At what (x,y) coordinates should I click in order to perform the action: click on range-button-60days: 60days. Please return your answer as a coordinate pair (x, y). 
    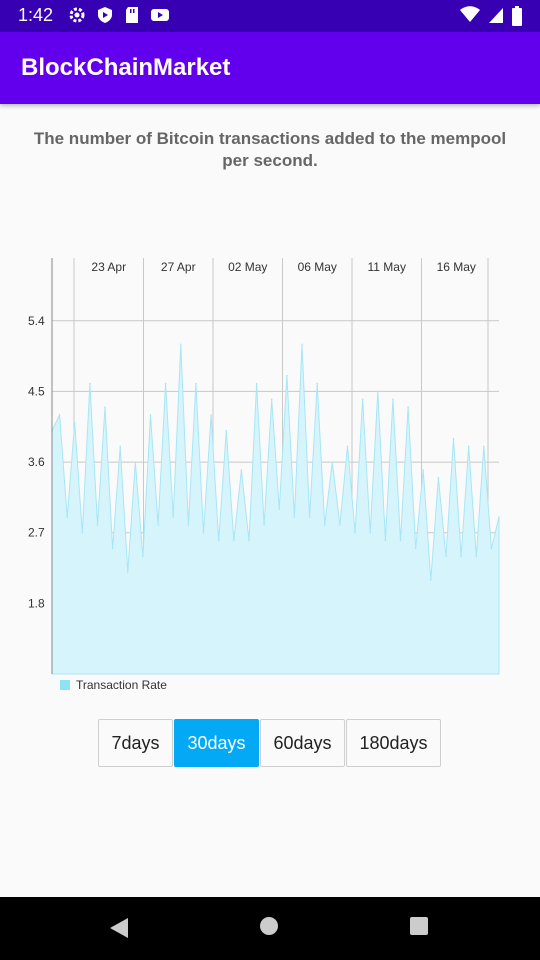
    Looking at the image, I should click on (302, 743).